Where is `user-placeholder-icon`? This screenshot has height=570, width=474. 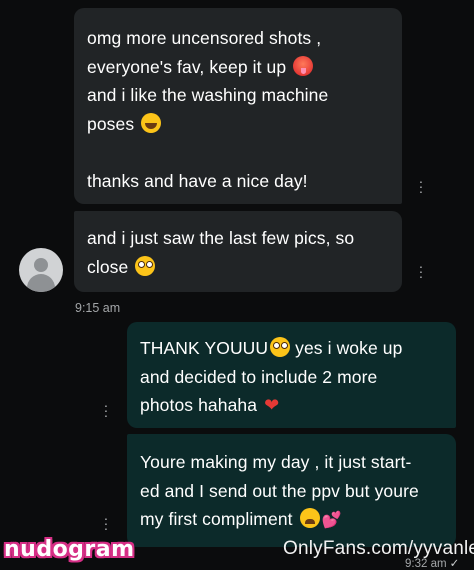
user-placeholder-icon is located at coordinates (41, 265).